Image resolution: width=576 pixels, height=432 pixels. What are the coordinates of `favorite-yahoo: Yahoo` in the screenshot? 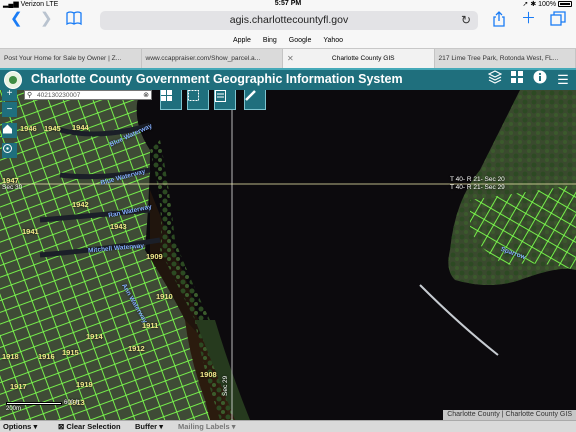 It's located at (333, 40).